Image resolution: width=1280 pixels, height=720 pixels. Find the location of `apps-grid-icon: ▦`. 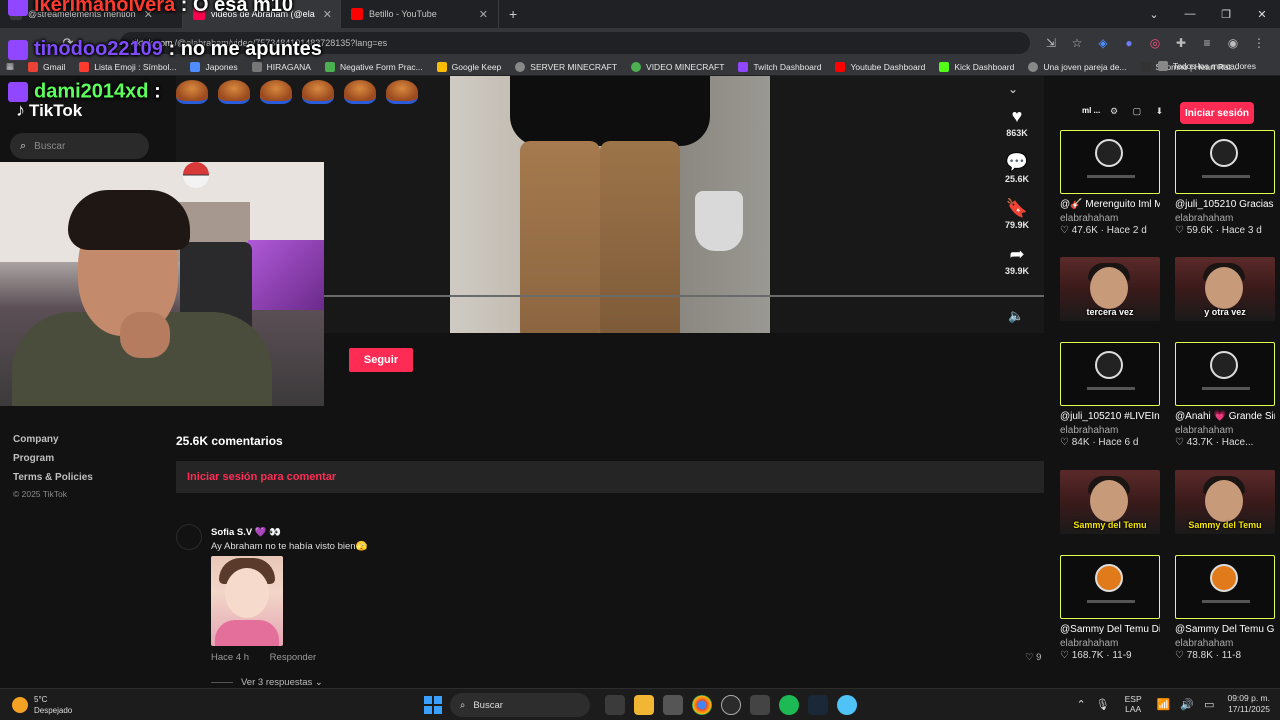

apps-grid-icon: ▦ is located at coordinates (10, 66).